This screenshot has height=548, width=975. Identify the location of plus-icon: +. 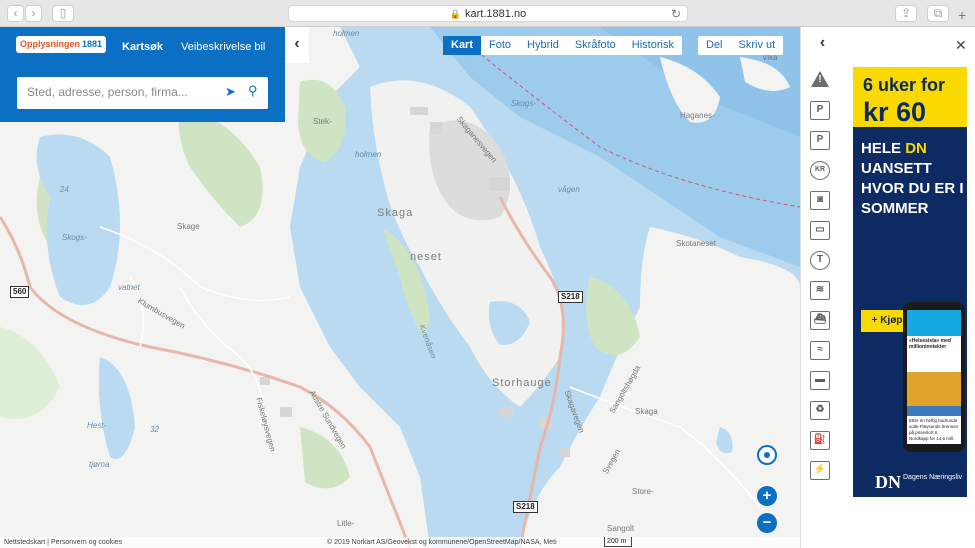
(767, 495).